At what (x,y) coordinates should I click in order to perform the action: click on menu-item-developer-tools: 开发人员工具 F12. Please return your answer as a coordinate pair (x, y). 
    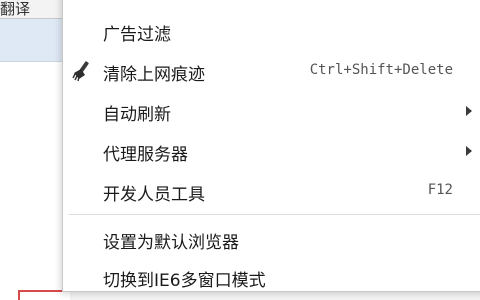
    Looking at the image, I should click on (271, 191).